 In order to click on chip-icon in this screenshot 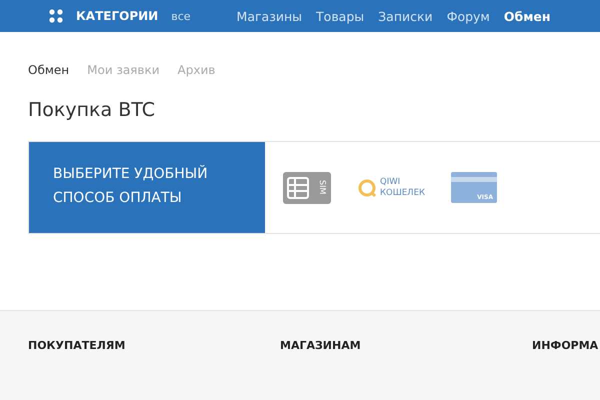, I will do `click(298, 187)`.